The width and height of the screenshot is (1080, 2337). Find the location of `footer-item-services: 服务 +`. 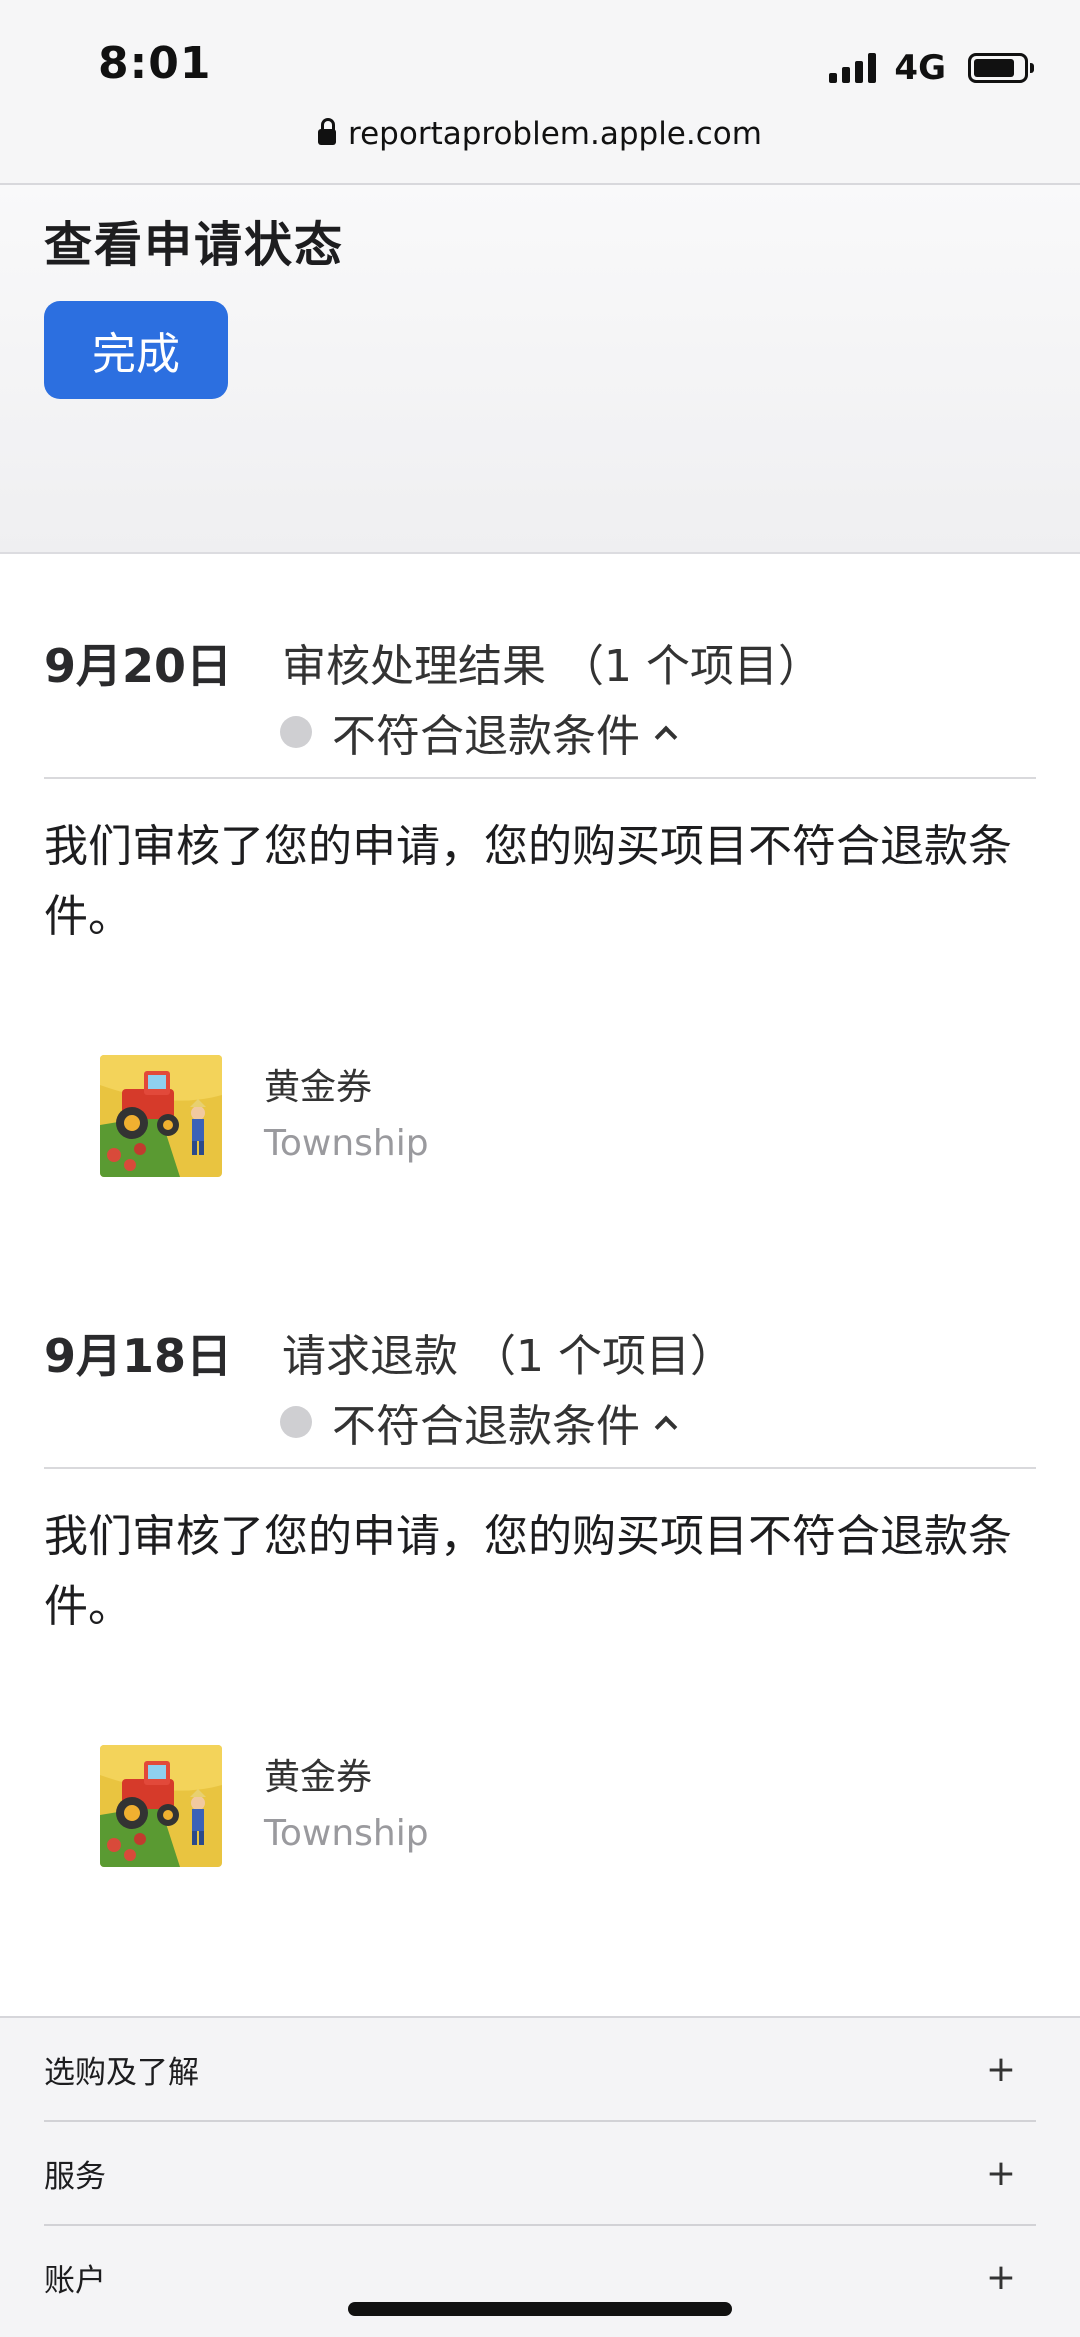

footer-item-services: 服务 + is located at coordinates (540, 2174).